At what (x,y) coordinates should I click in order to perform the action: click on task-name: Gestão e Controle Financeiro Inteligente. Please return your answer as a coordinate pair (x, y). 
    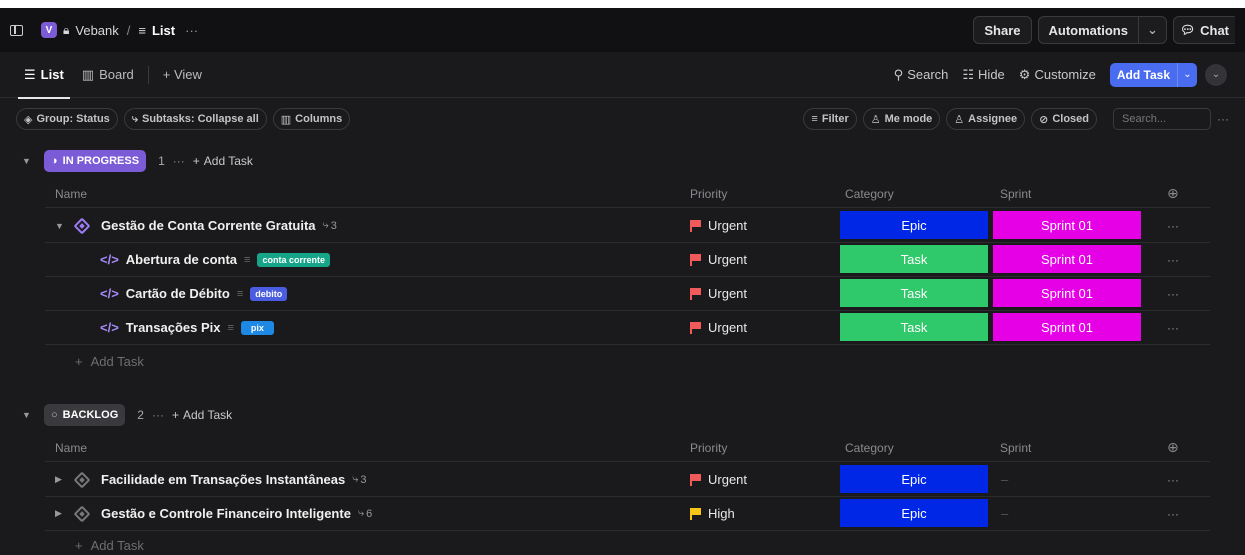
    Looking at the image, I should click on (226, 513).